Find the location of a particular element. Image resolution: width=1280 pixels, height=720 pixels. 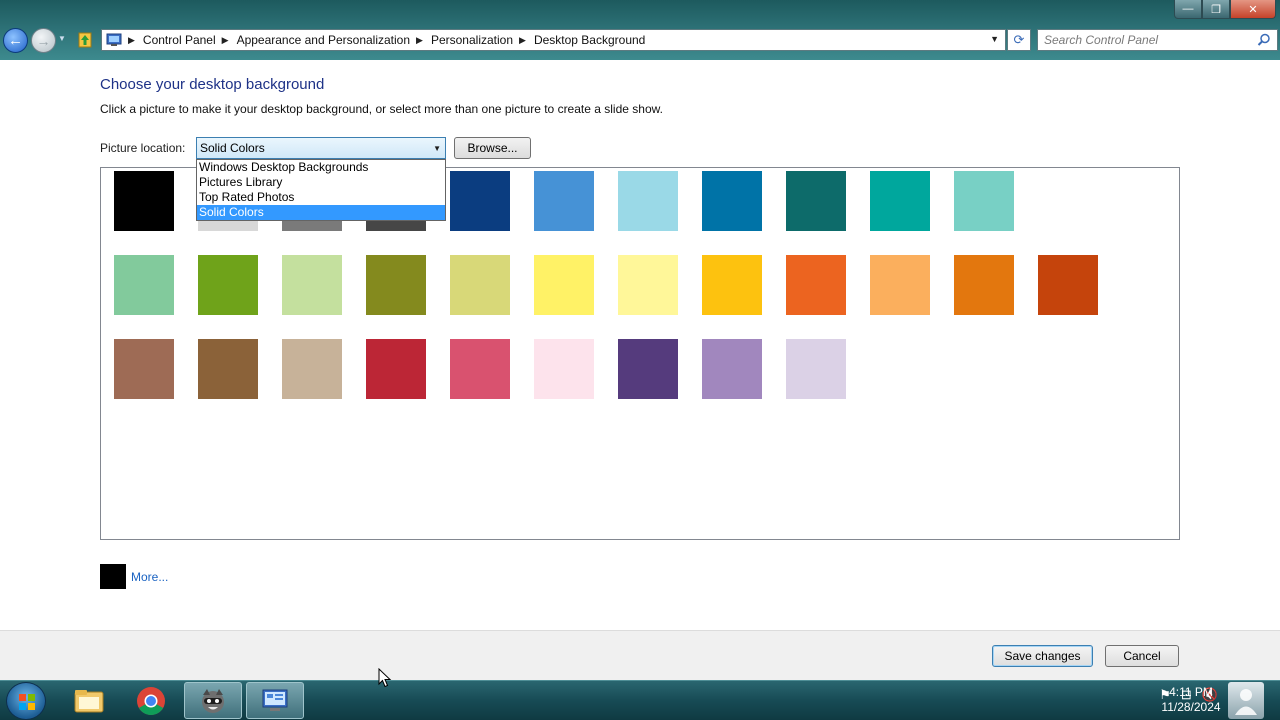

taskbar-control-panel is located at coordinates (275, 700).